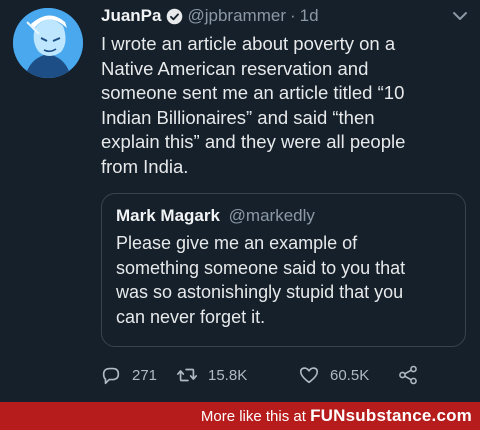 The width and height of the screenshot is (480, 430). What do you see at coordinates (253, 416) in the screenshot?
I see `watermark-prefix: More like this at` at bounding box center [253, 416].